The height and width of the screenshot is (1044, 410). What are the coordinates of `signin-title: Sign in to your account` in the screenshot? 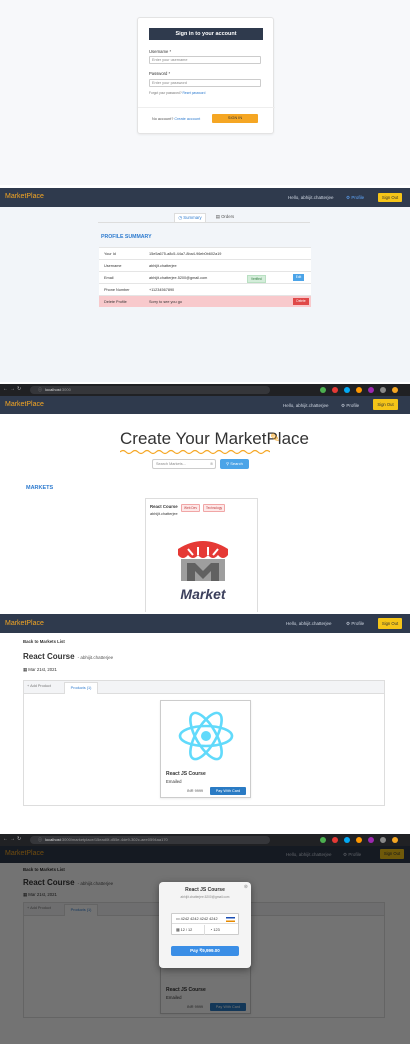 It's located at (206, 34).